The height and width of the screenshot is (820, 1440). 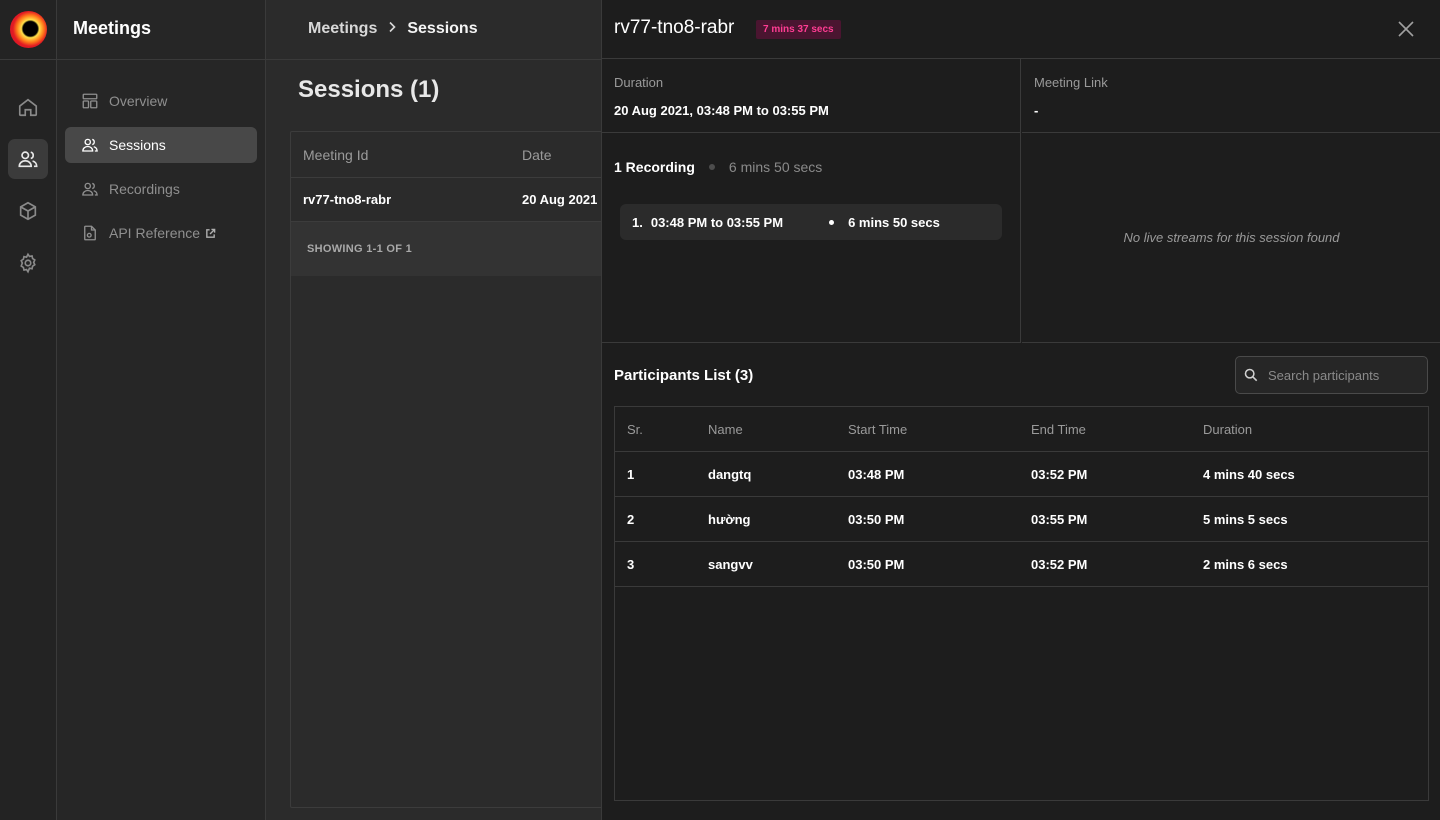 I want to click on participants-title: Participants List (3), so click(x=684, y=375).